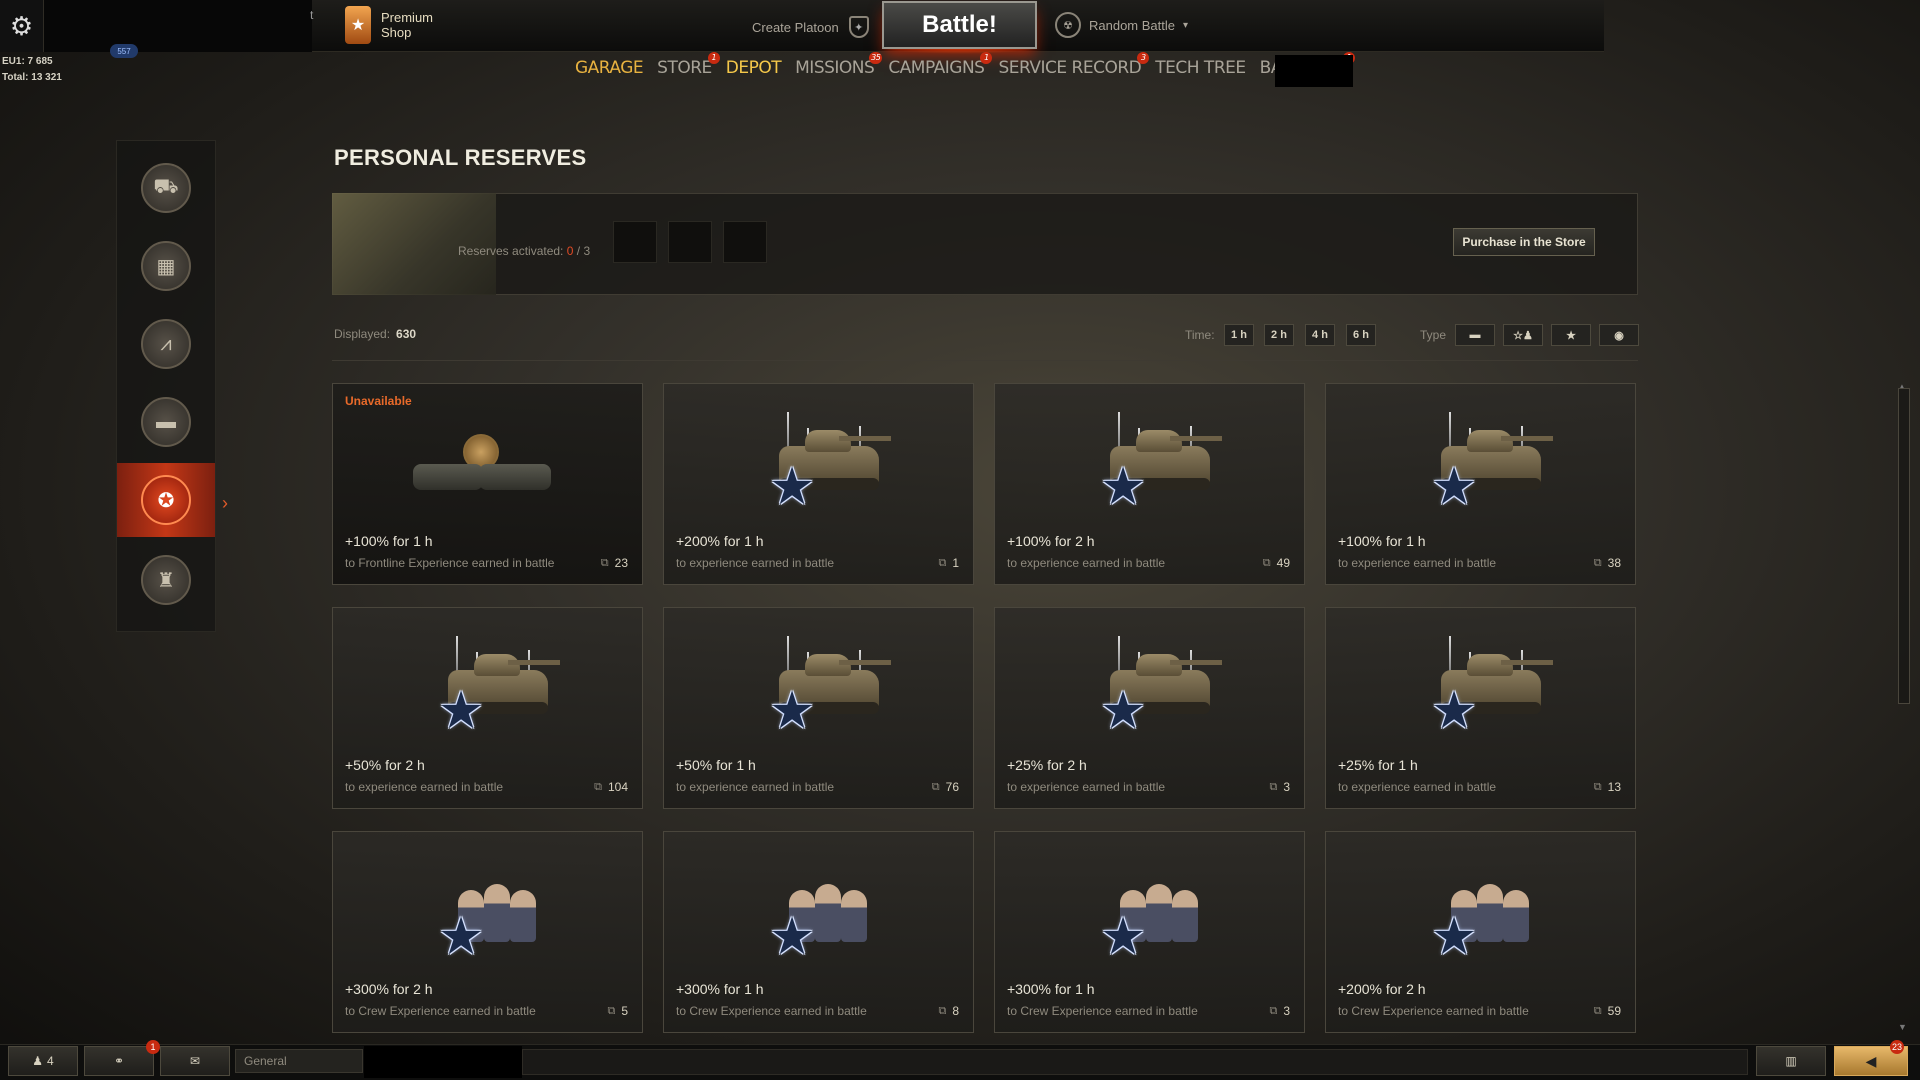 The image size is (1920, 1080). What do you see at coordinates (688, 65) in the screenshot?
I see `nav-store: STORE 1` at bounding box center [688, 65].